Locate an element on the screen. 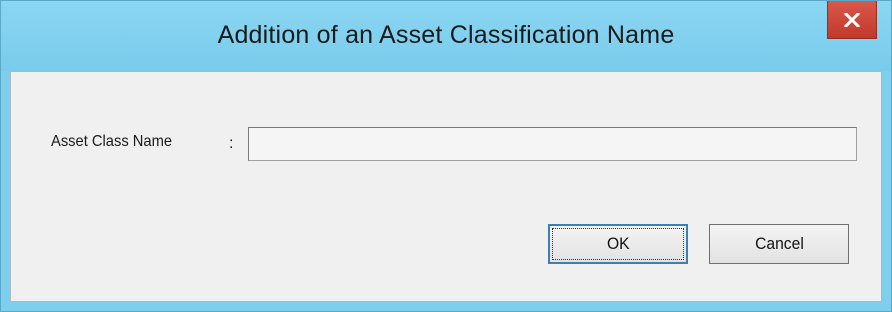 This screenshot has width=892, height=312. dialog-title: Addition of an Asset Classification Name is located at coordinates (446, 35).